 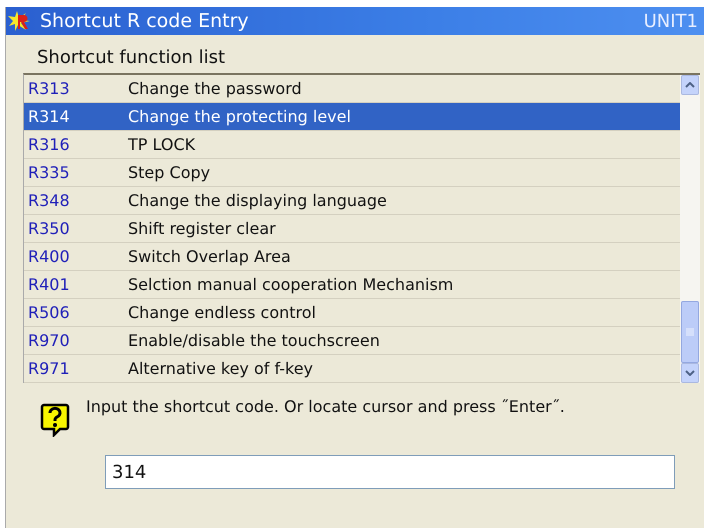 I want to click on code-text: R970, so click(x=49, y=340).